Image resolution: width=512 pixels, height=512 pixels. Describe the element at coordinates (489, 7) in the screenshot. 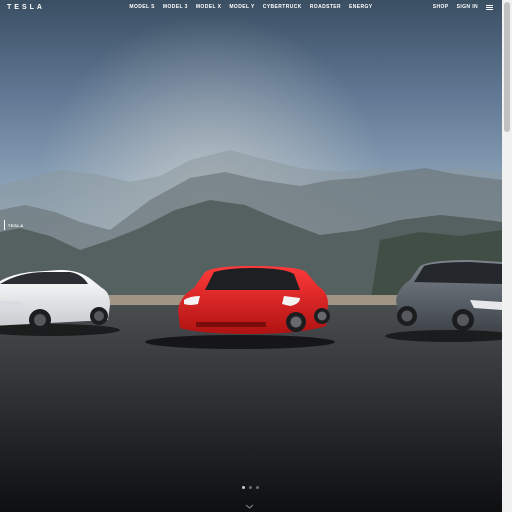

I see `menu-icon` at that location.